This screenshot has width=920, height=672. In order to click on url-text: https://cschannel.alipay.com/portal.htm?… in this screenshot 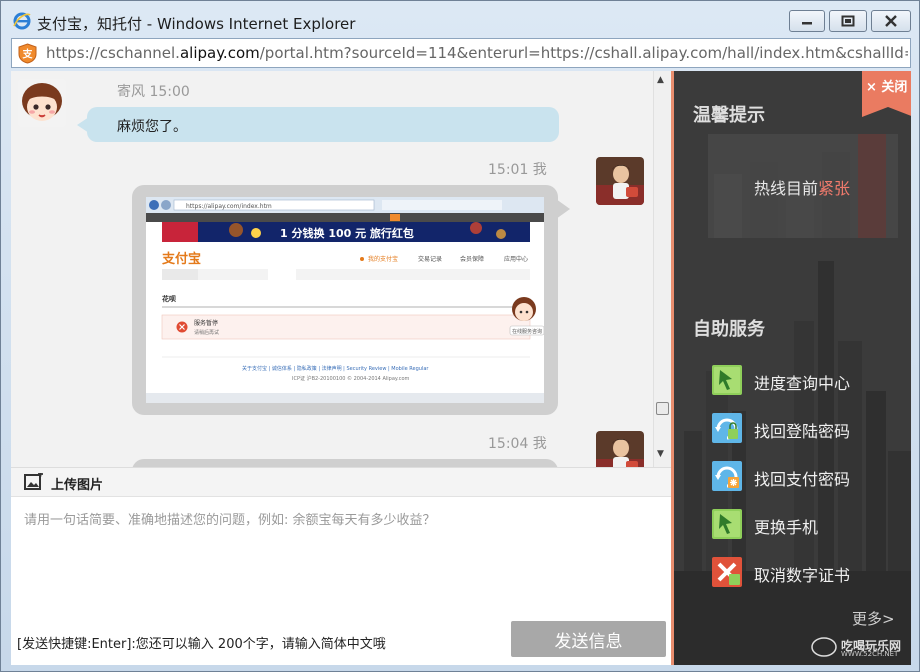, I will do `click(477, 53)`.